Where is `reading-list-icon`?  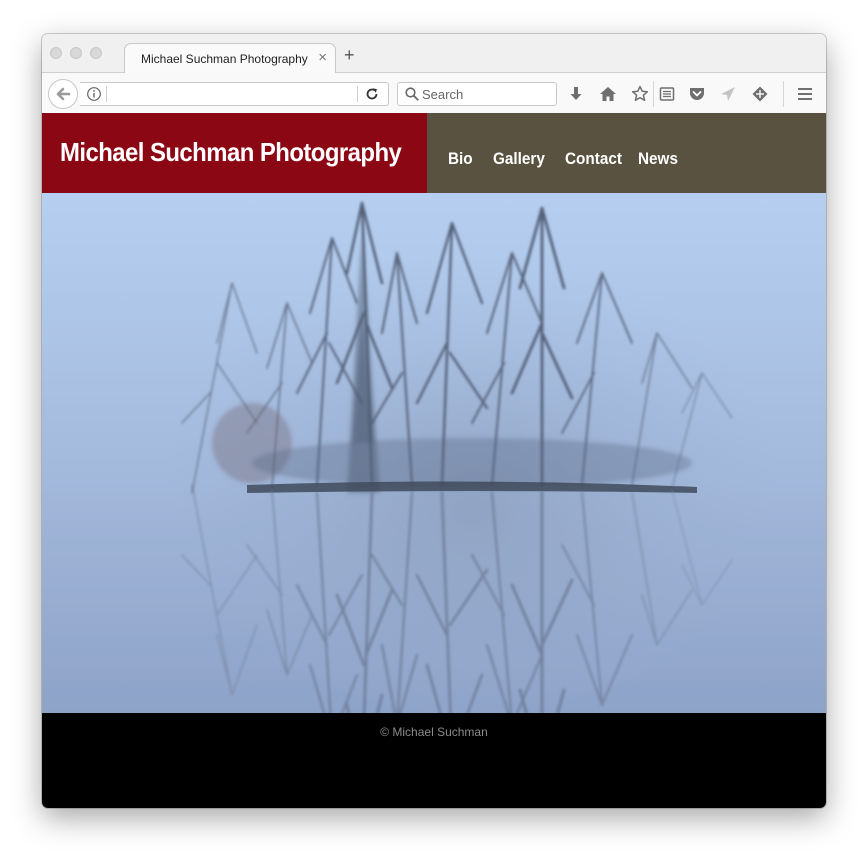
reading-list-icon is located at coordinates (667, 94).